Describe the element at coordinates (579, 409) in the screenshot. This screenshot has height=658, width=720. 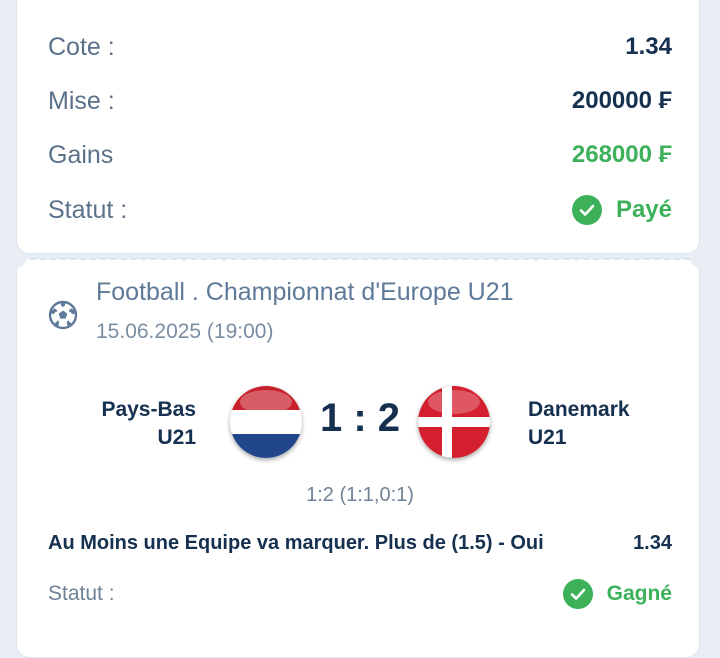
I see `away-team-line1: Danemark` at that location.